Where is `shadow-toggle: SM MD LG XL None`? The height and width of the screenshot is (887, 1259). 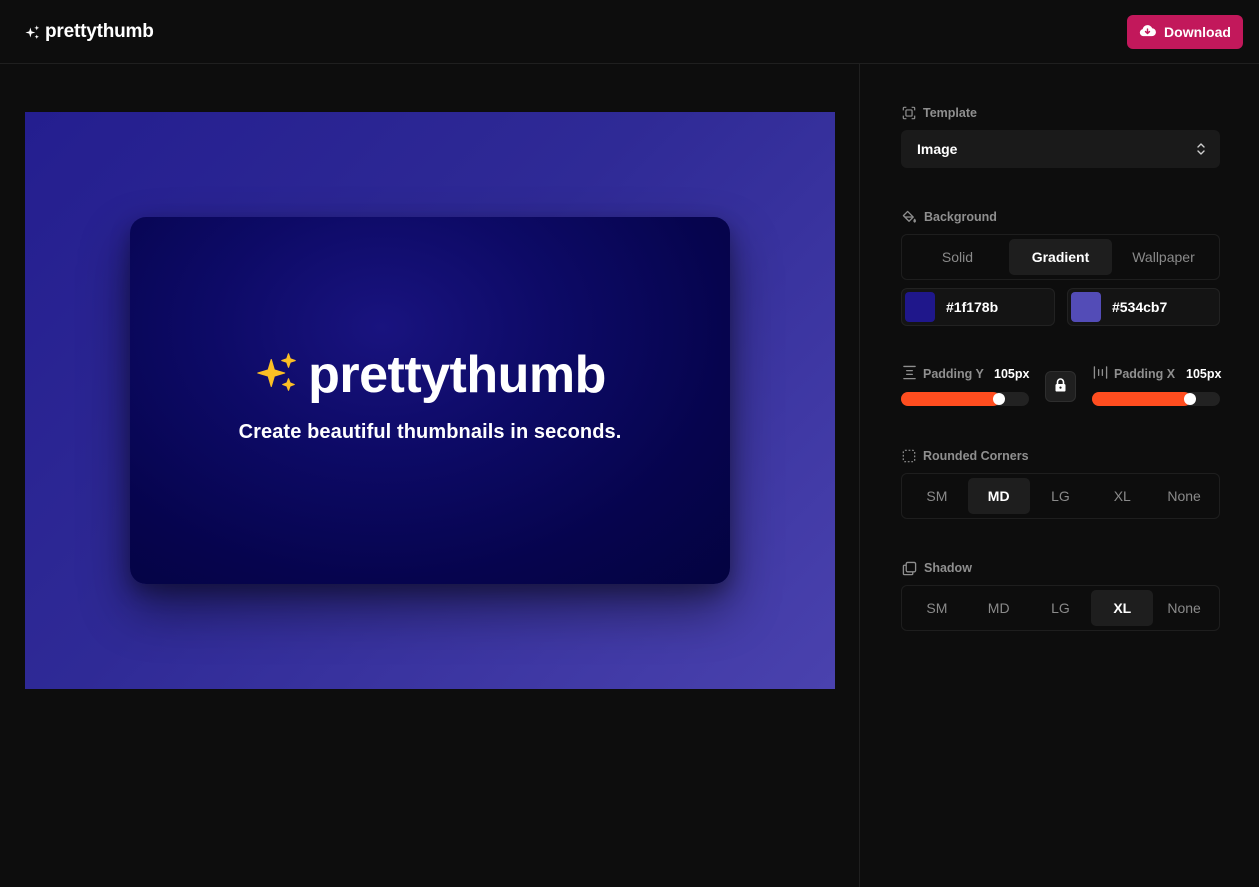 shadow-toggle: SM MD LG XL None is located at coordinates (1060, 608).